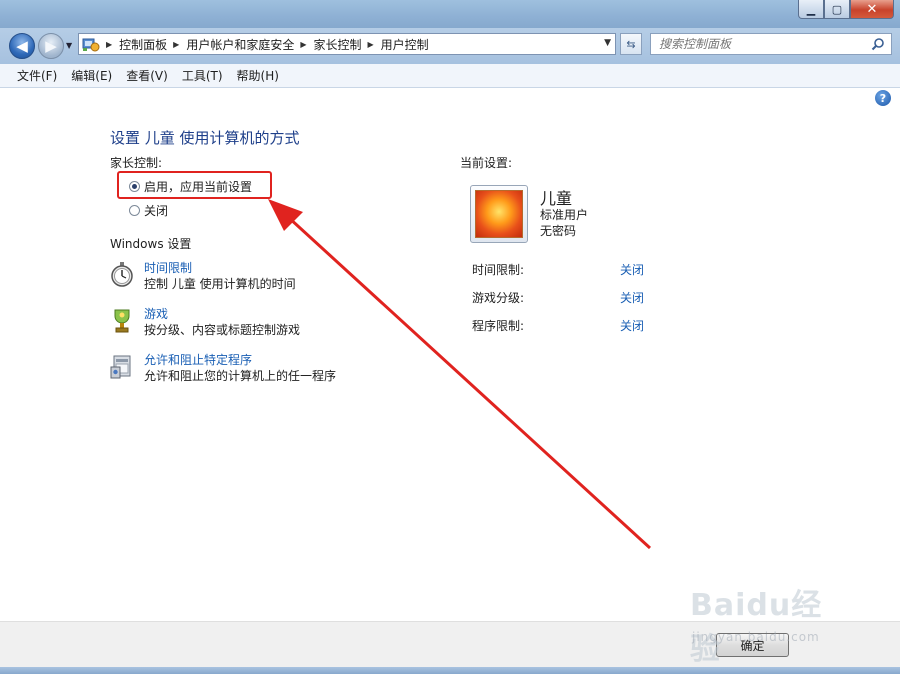 The width and height of the screenshot is (900, 674). I want to click on address-bar: ▶ 控制面板 ▶ 用户帐户和家庭安全 ▶ 家长控制 ▶ 用户控制 ▼, so click(347, 44).